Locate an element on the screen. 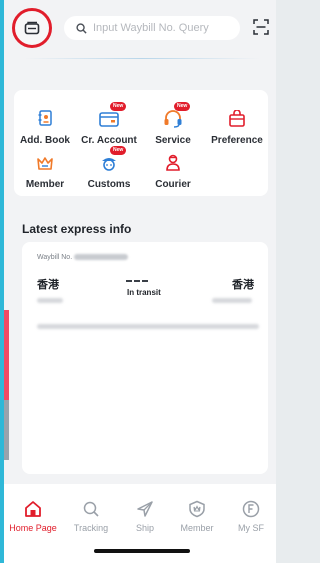 The width and height of the screenshot is (320, 563). menu-item-label: Cr. Account is located at coordinates (109, 140).